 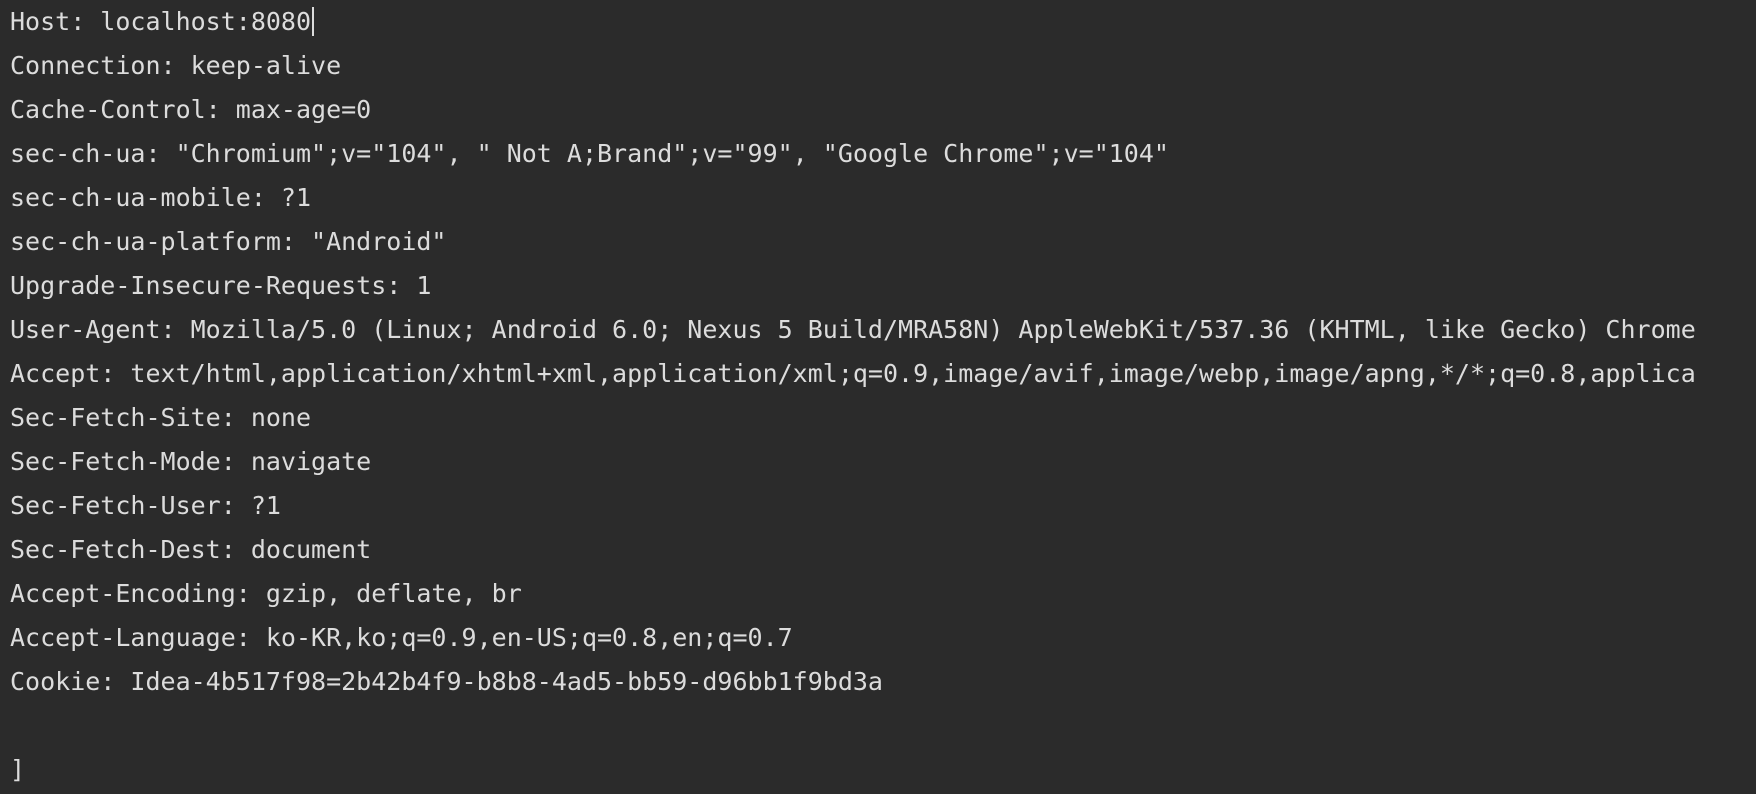 What do you see at coordinates (191, 461) in the screenshot?
I see `console-line: Sec-Fetch-Mode: navigate` at bounding box center [191, 461].